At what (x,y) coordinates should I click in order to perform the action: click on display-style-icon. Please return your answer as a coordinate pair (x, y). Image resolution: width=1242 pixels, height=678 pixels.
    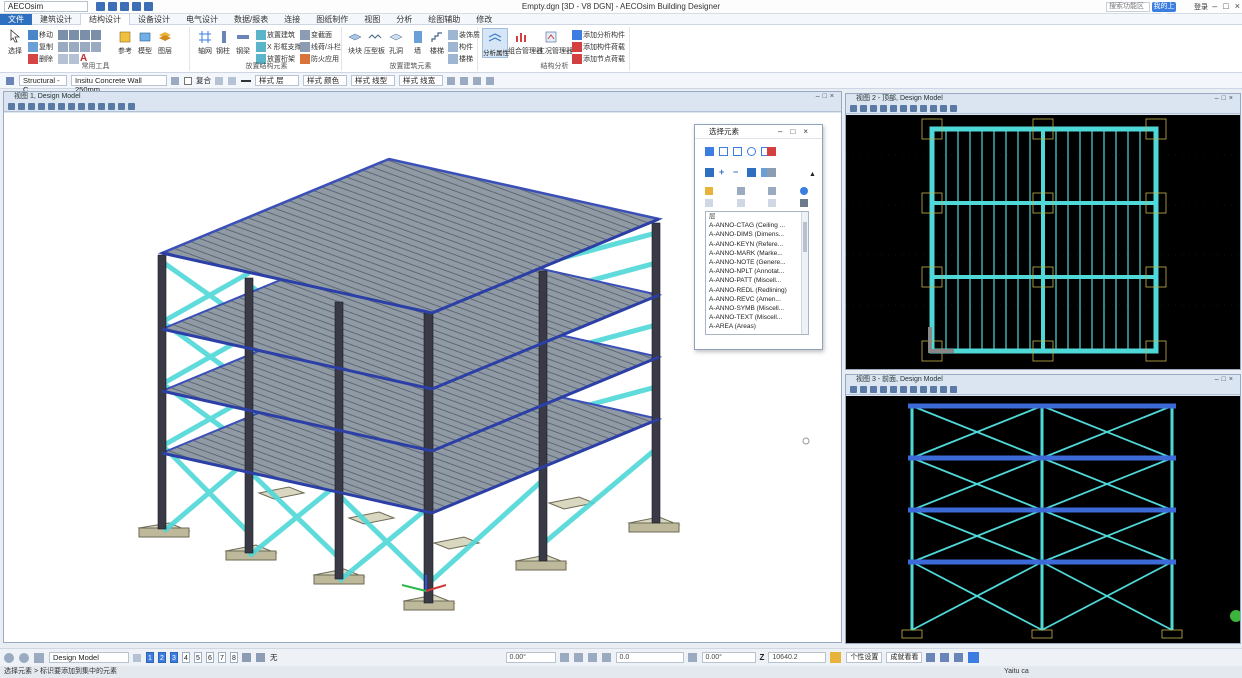
    Looking at the image, I should click on (21, 106).